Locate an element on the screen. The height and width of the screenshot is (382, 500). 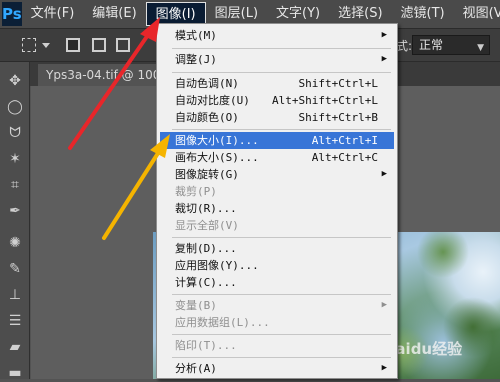
gradient-tool-icon: ▬ is located at coordinates (15, 373).